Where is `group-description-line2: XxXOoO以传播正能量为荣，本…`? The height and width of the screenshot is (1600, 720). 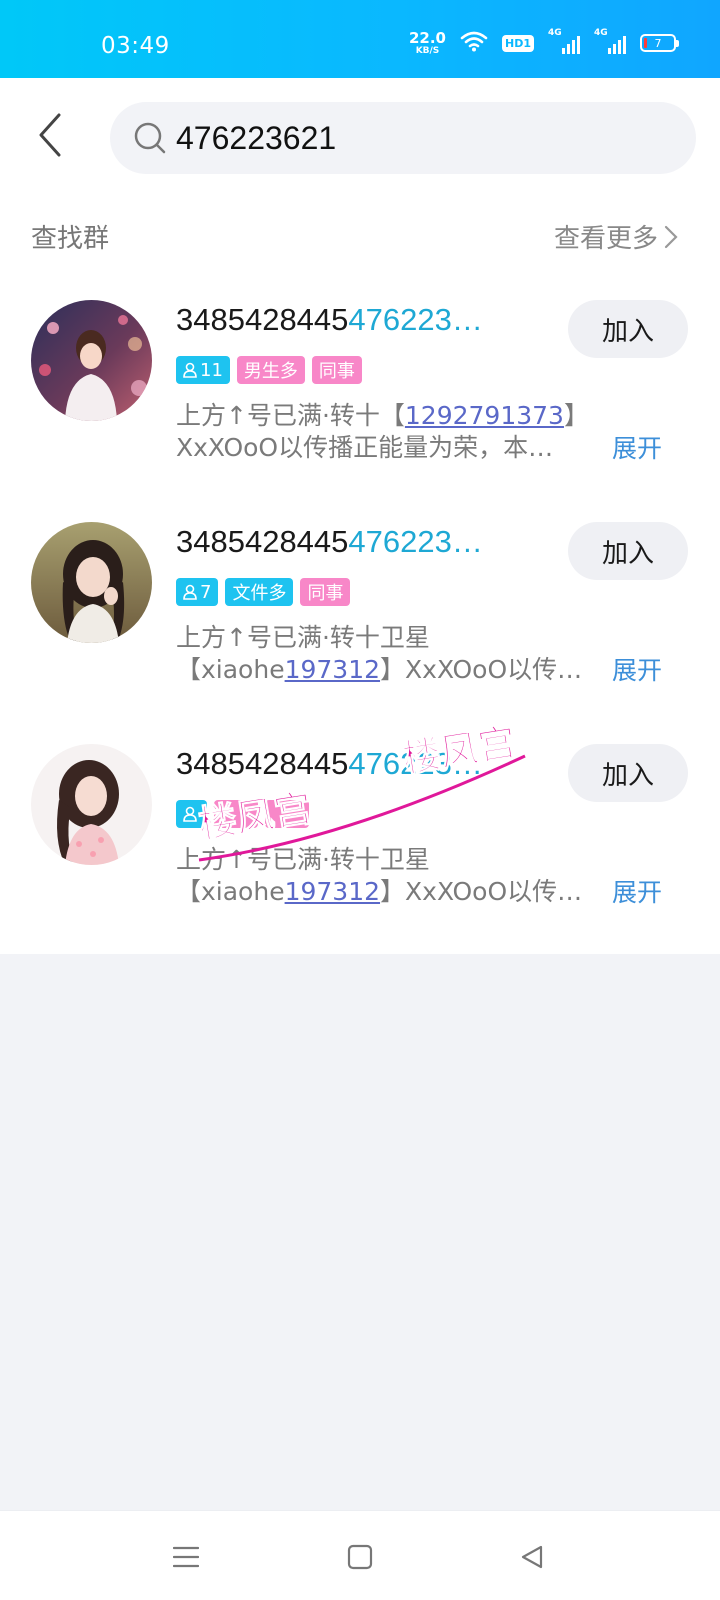 group-description-line2: XxXOoO以传播正能量为荣，本… is located at coordinates (383, 446).